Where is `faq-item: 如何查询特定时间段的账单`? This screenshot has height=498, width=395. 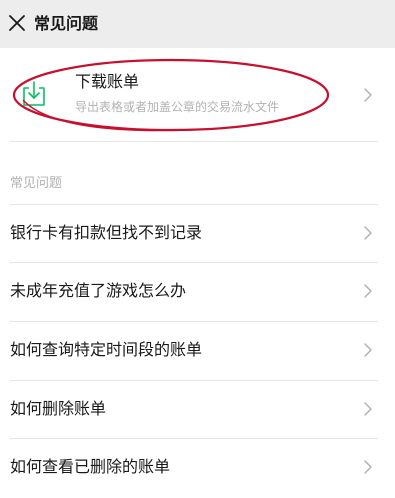
faq-item: 如何查询特定时间段的账单 is located at coordinates (197, 350).